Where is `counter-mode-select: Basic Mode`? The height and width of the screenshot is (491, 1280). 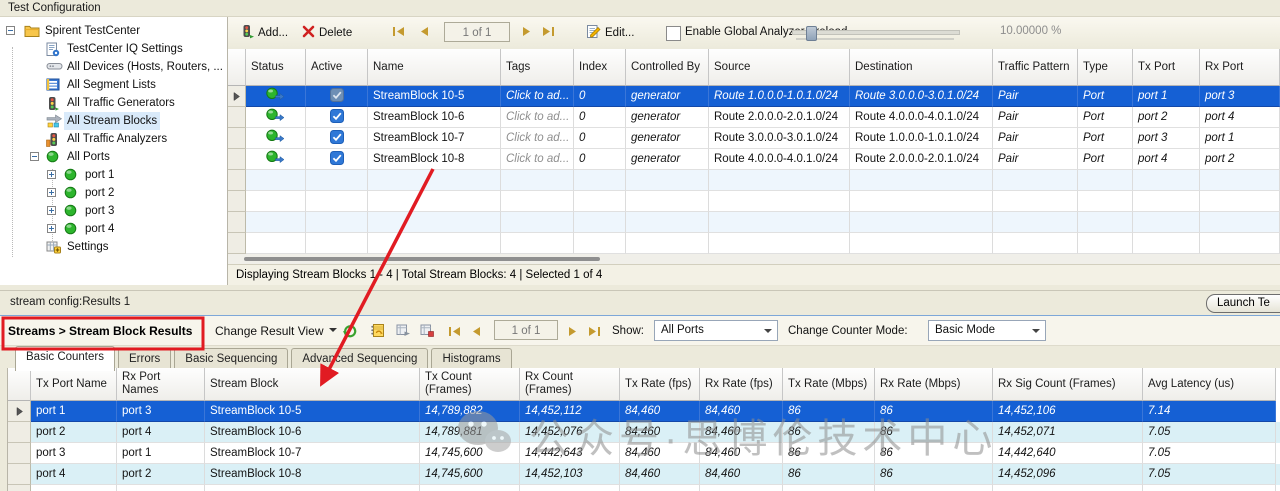
counter-mode-select: Basic Mode is located at coordinates (987, 330).